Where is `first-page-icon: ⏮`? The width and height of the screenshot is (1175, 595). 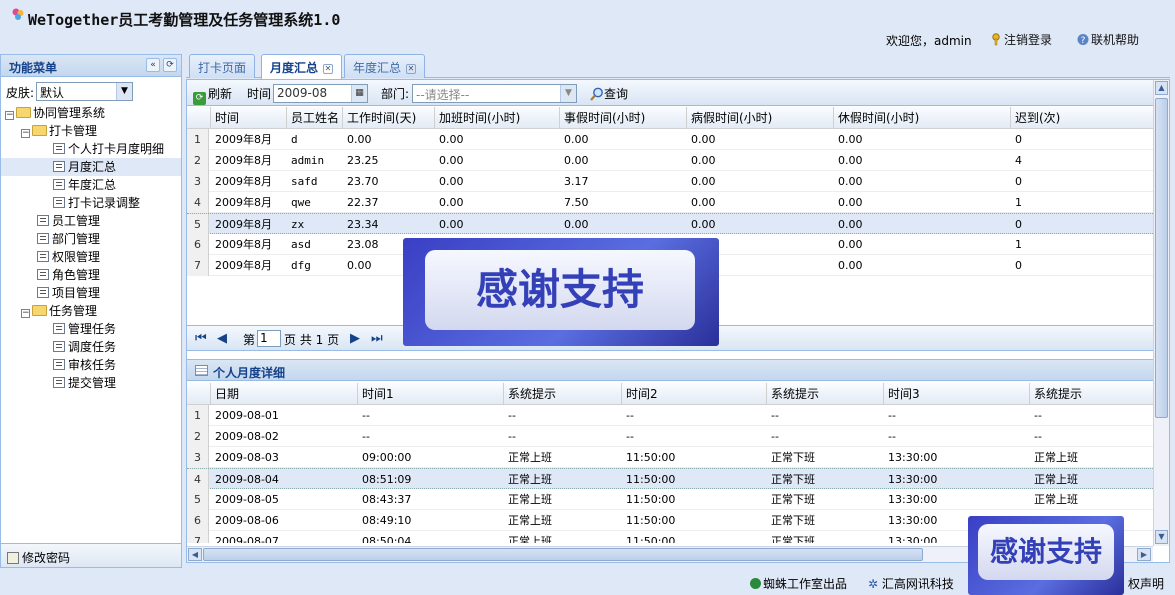 first-page-icon: ⏮ is located at coordinates (201, 338).